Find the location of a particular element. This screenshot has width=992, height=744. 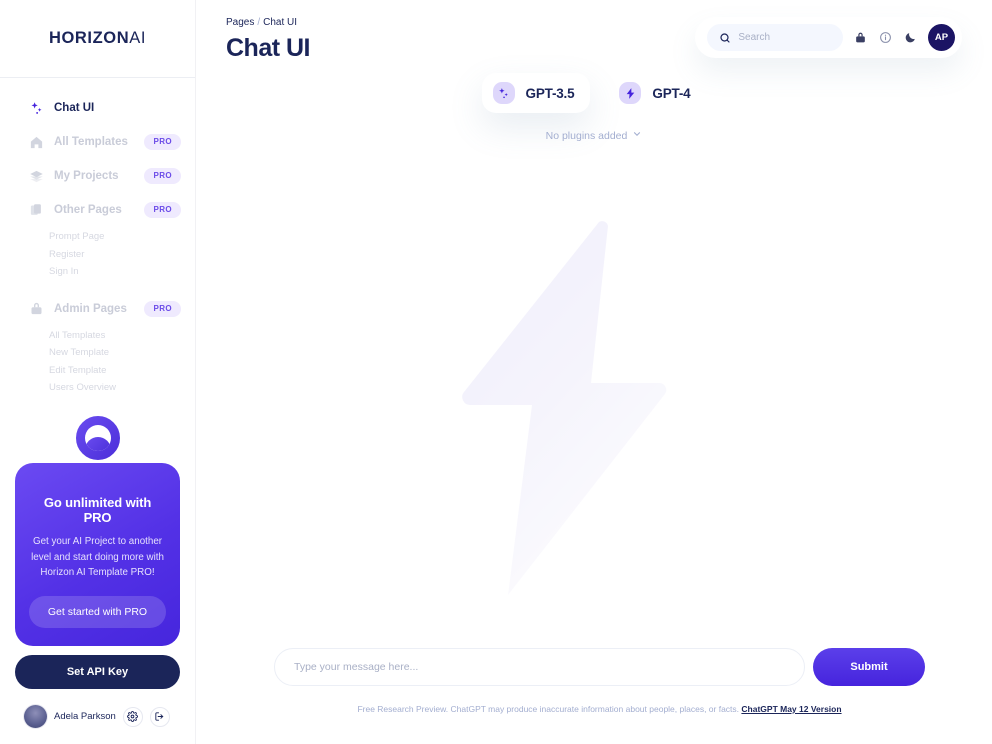

sidebar-item-my-projects: My Projects PRO is located at coordinates (97, 176).